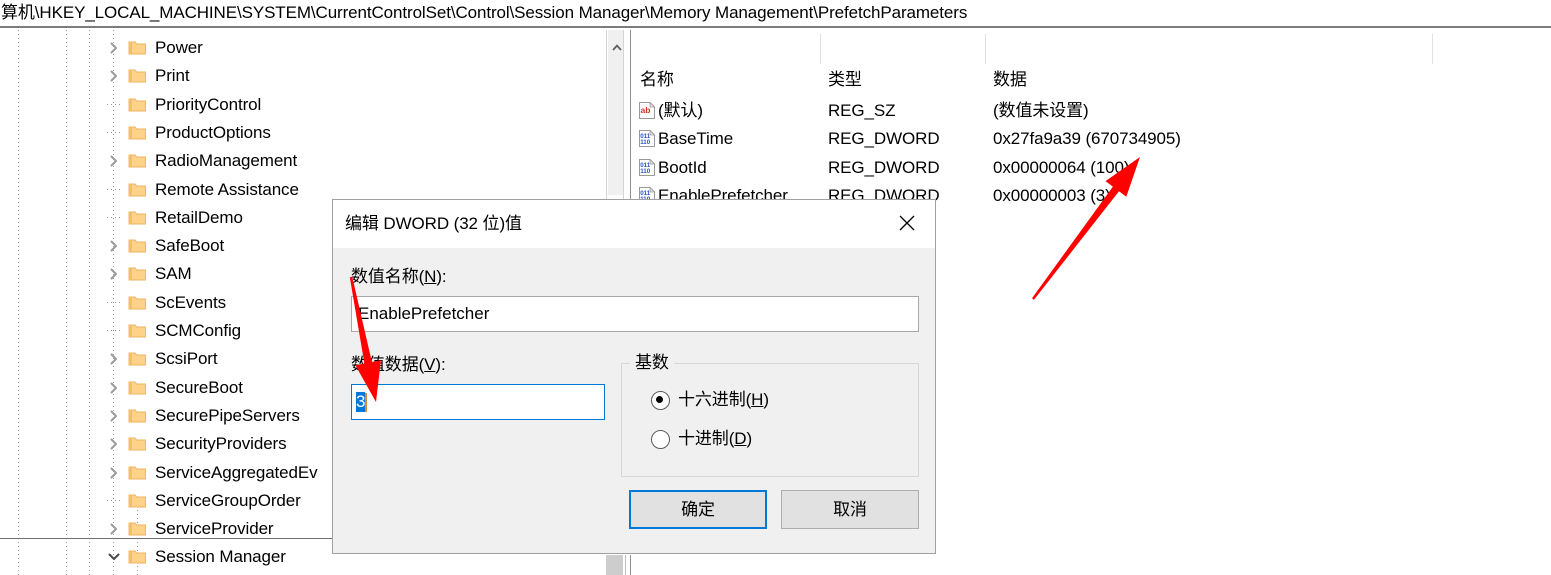 The image size is (1551, 575). What do you see at coordinates (433, 223) in the screenshot?
I see `dialog-title: 编辑 DWORD (32 位)值` at bounding box center [433, 223].